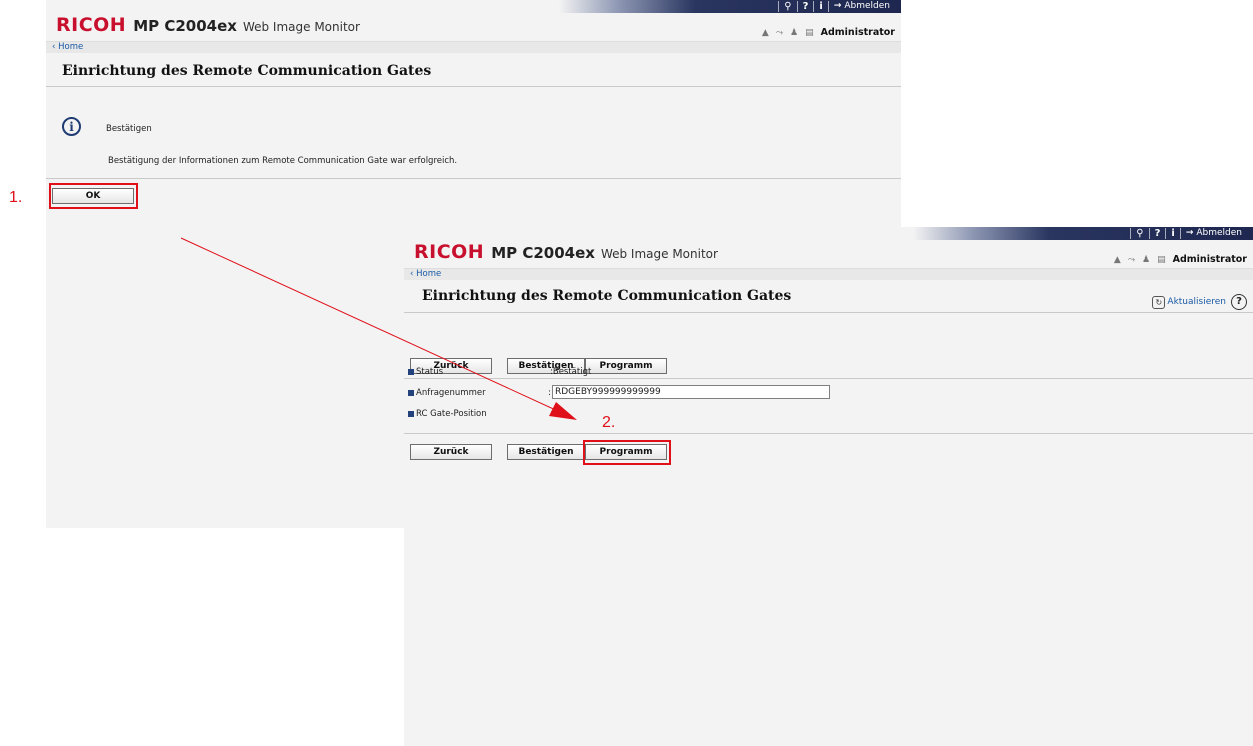 Image resolution: width=1253 pixels, height=746 pixels. Describe the element at coordinates (370, 325) in the screenshot. I see `arrow-line` at that location.